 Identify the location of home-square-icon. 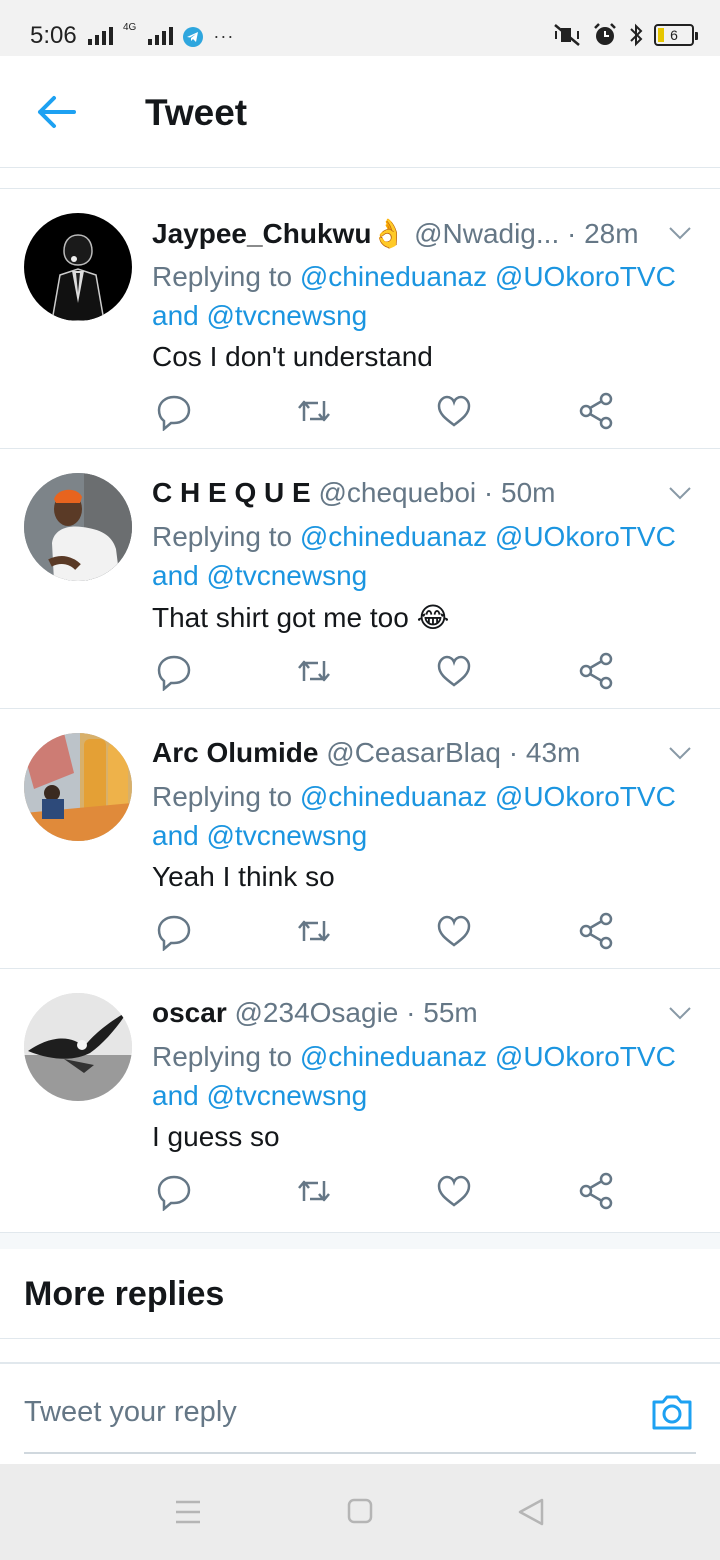
(360, 1512).